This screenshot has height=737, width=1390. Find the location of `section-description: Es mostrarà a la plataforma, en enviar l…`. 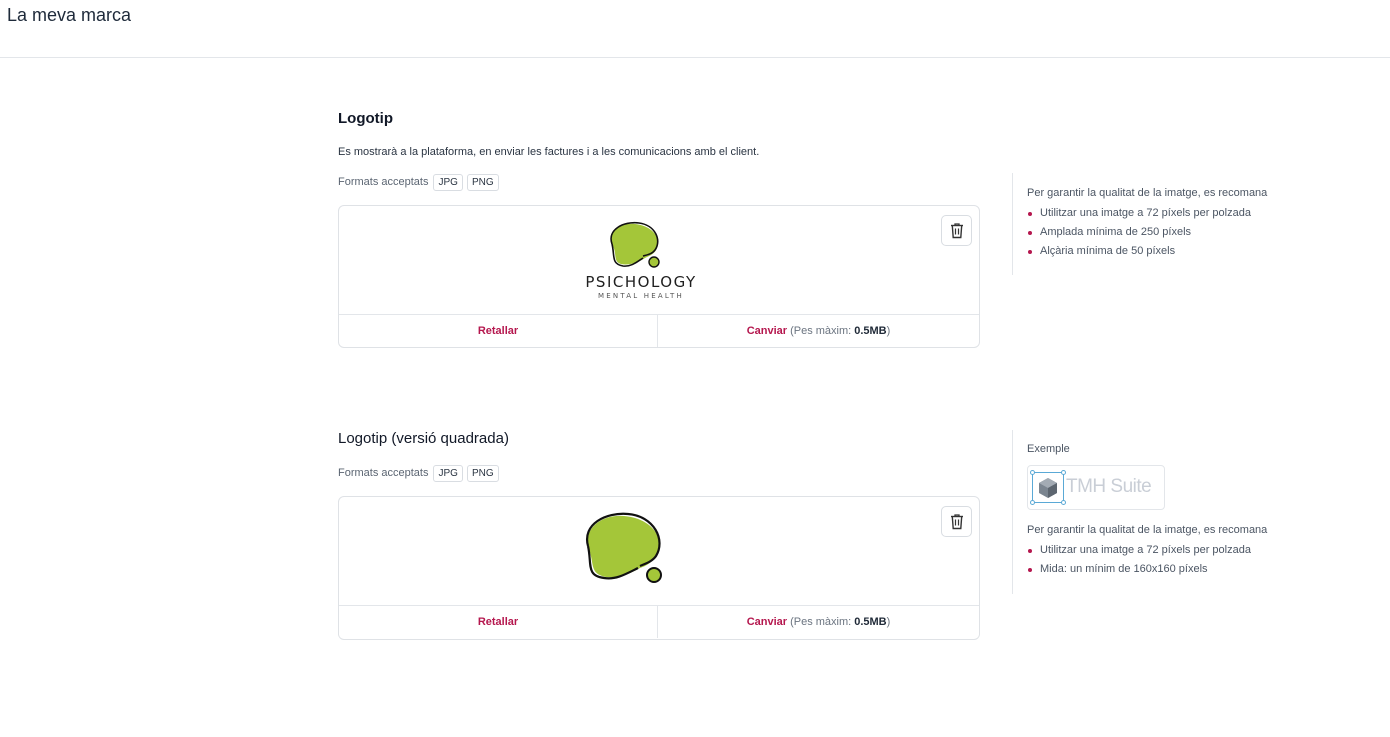

section-description: Es mostrarà a la plataforma, en enviar l… is located at coordinates (549, 152).